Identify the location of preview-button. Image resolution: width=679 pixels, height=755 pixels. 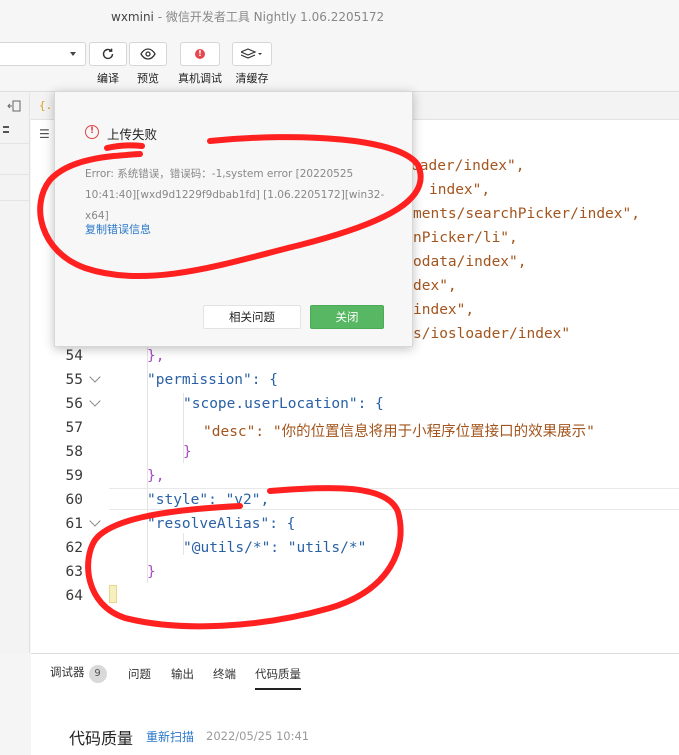
(148, 54).